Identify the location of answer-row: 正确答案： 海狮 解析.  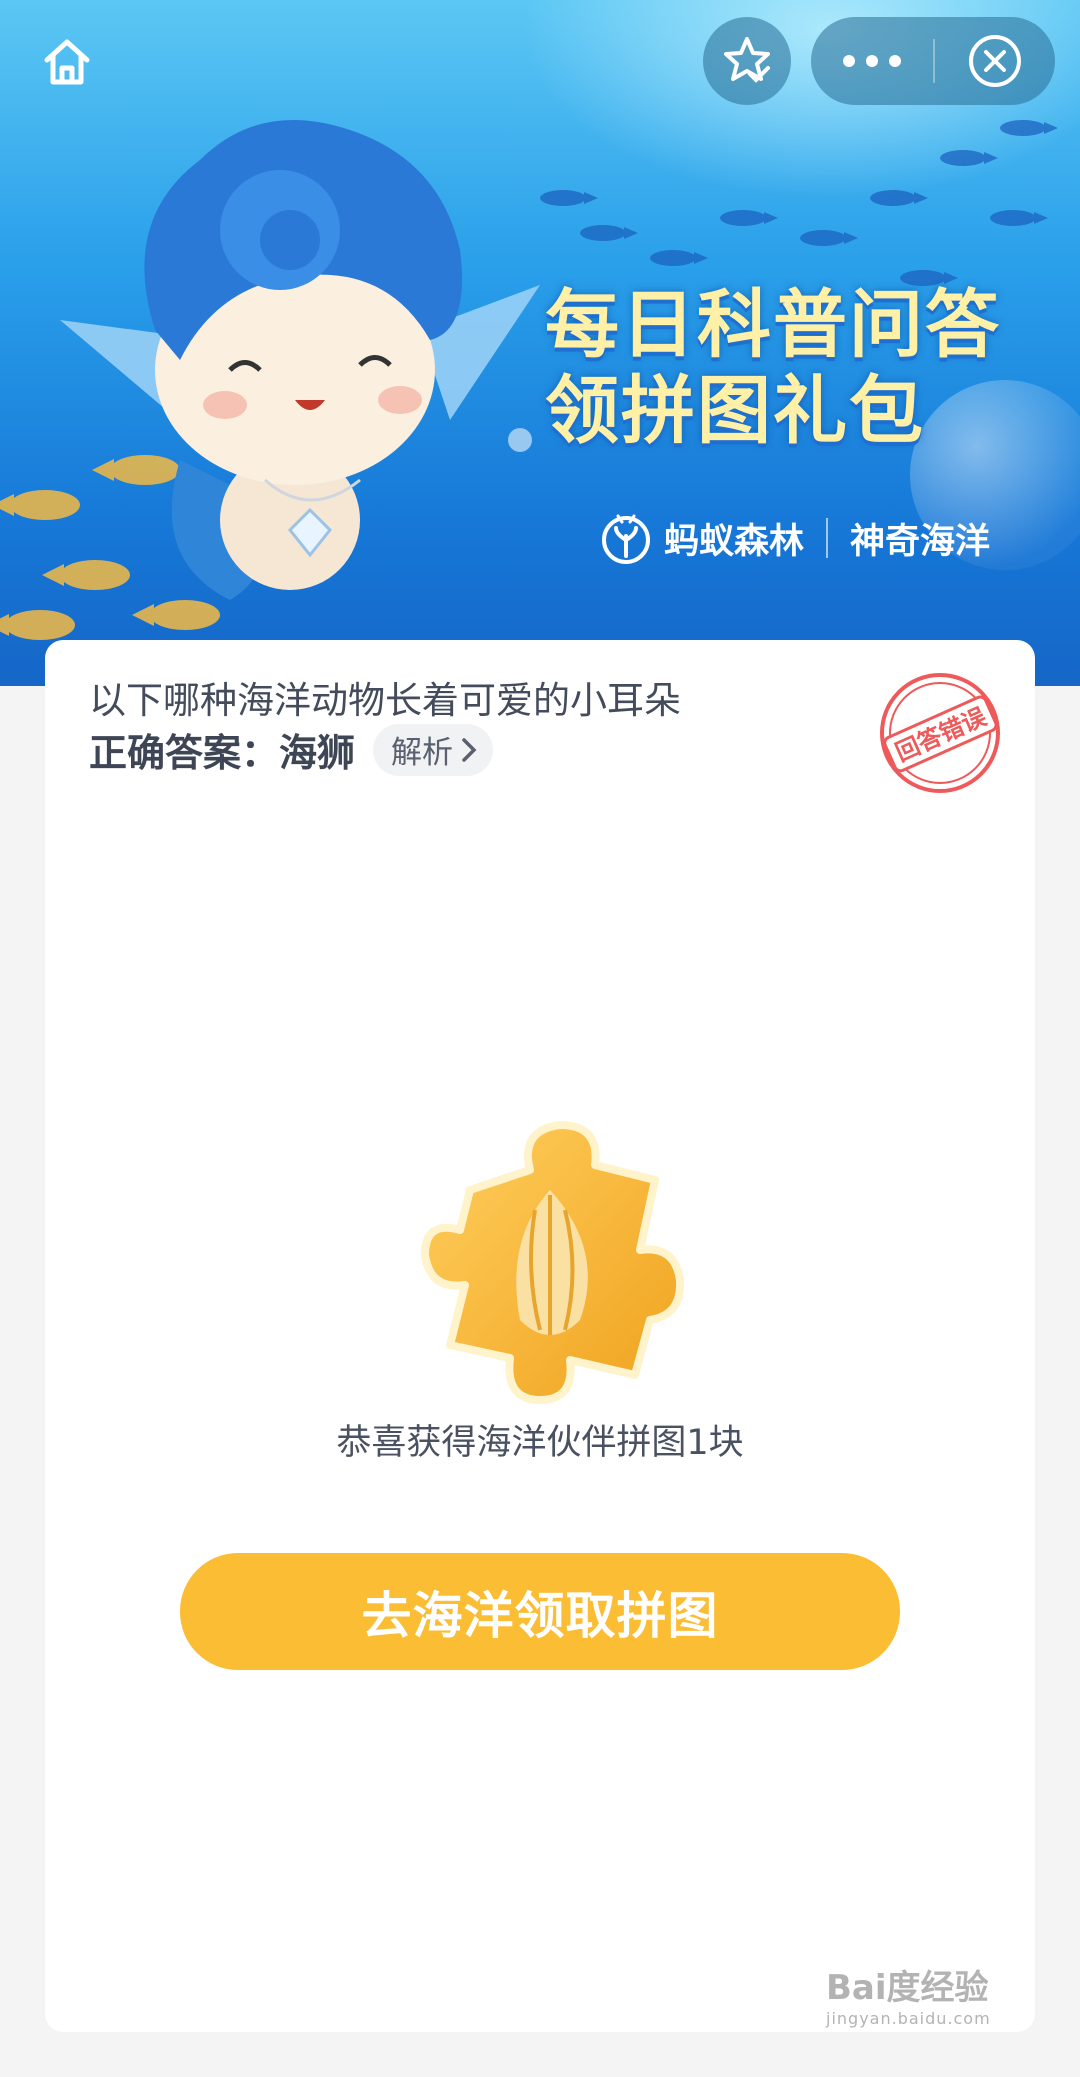
(291, 749).